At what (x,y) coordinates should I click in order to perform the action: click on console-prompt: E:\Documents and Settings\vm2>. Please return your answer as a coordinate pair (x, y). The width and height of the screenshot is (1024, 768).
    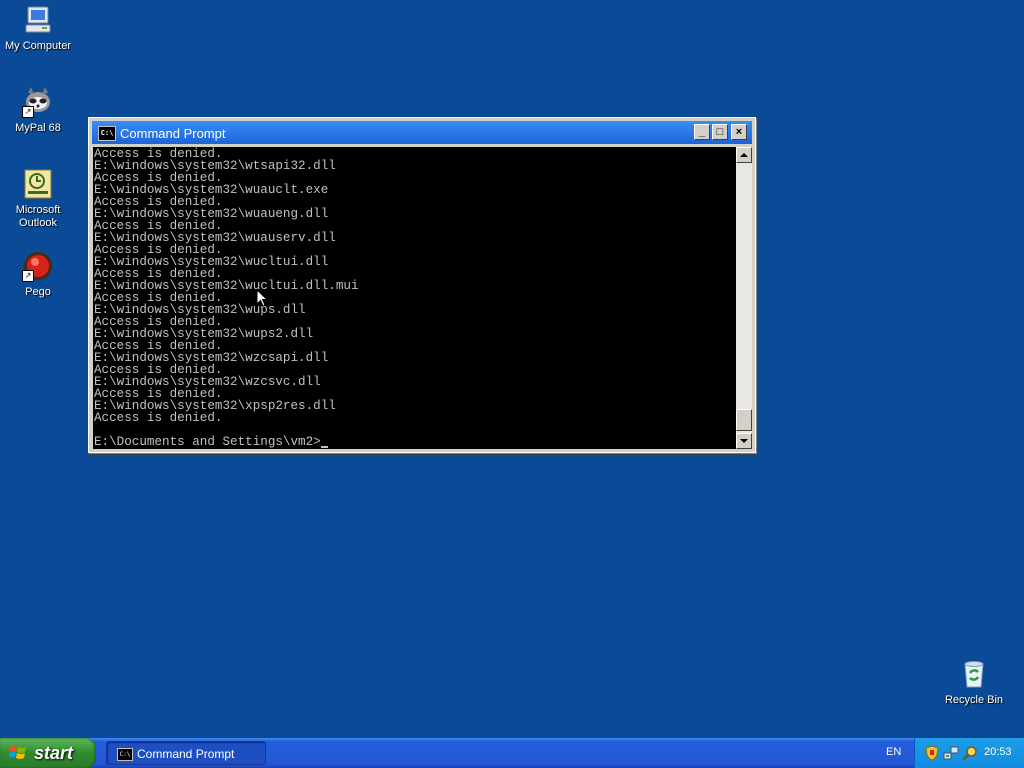
    Looking at the image, I should click on (207, 442).